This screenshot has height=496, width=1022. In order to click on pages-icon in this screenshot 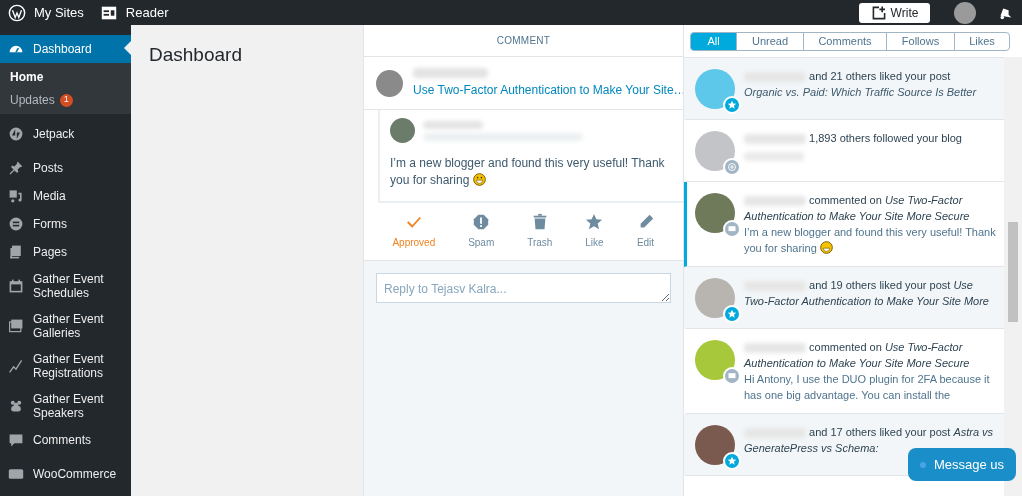, I will do `click(16, 252)`.